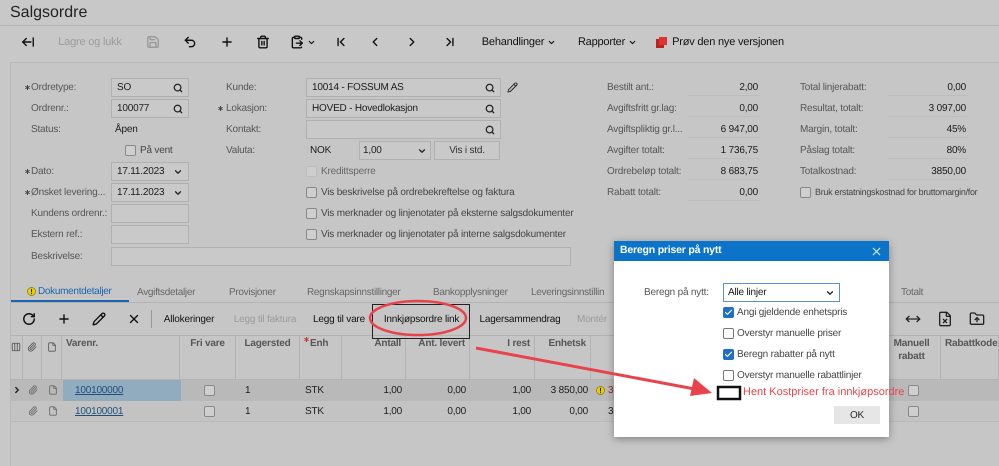  I want to click on checkbox-label: På vent, so click(156, 151).